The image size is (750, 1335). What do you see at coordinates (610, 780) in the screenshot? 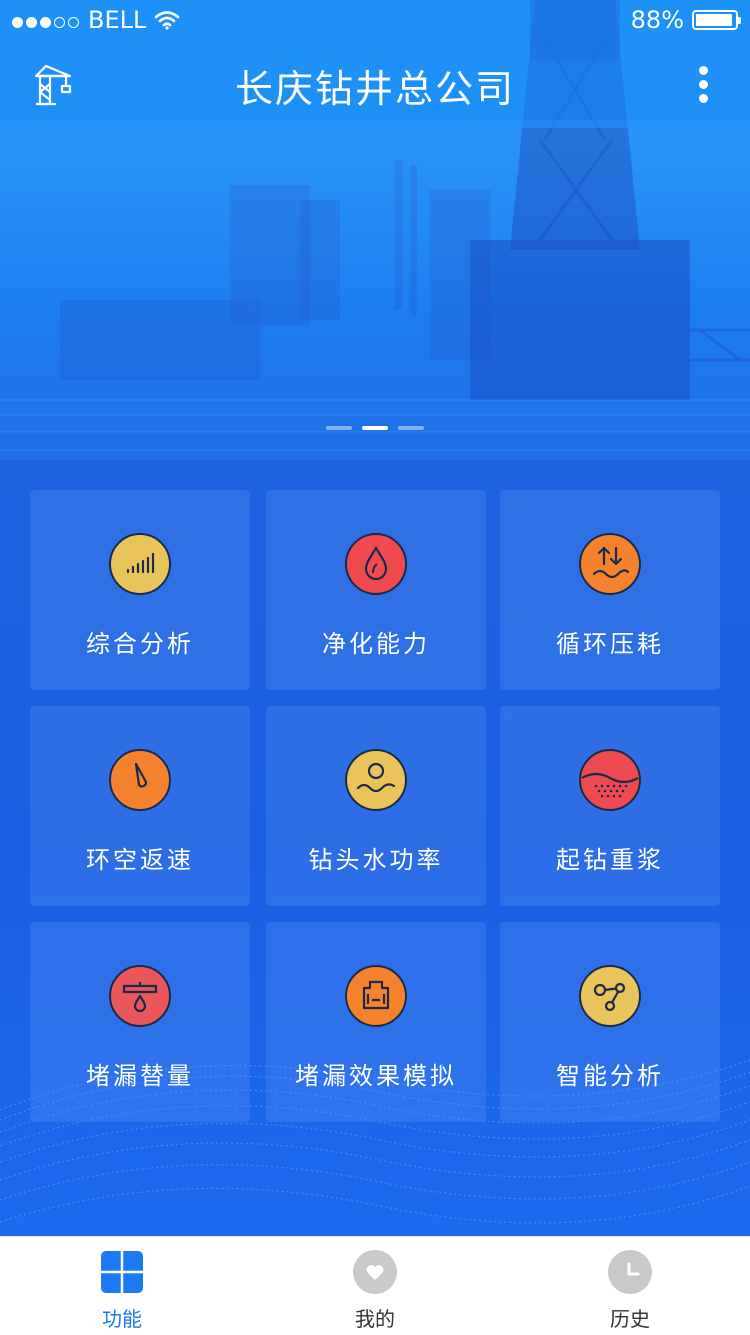
I see `heavy-mud-icon` at bounding box center [610, 780].